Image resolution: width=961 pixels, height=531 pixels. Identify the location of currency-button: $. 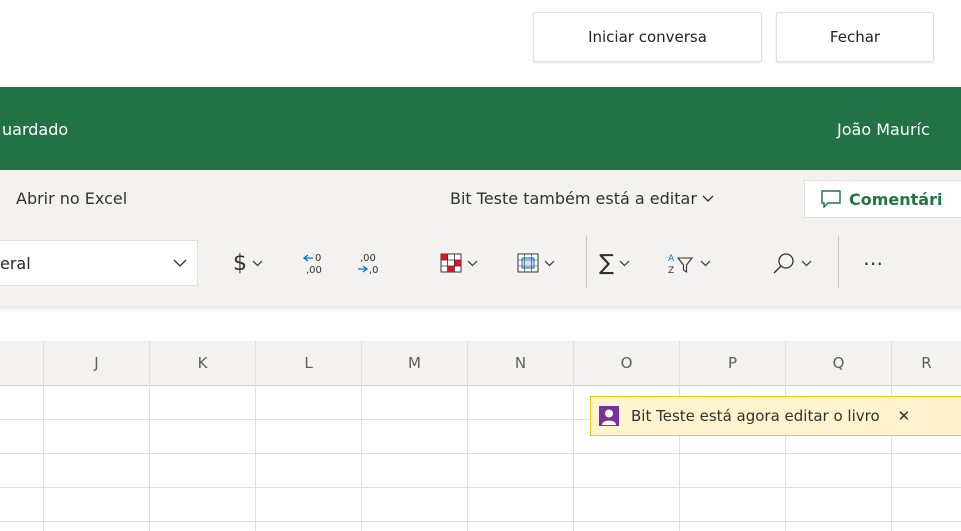
(248, 263).